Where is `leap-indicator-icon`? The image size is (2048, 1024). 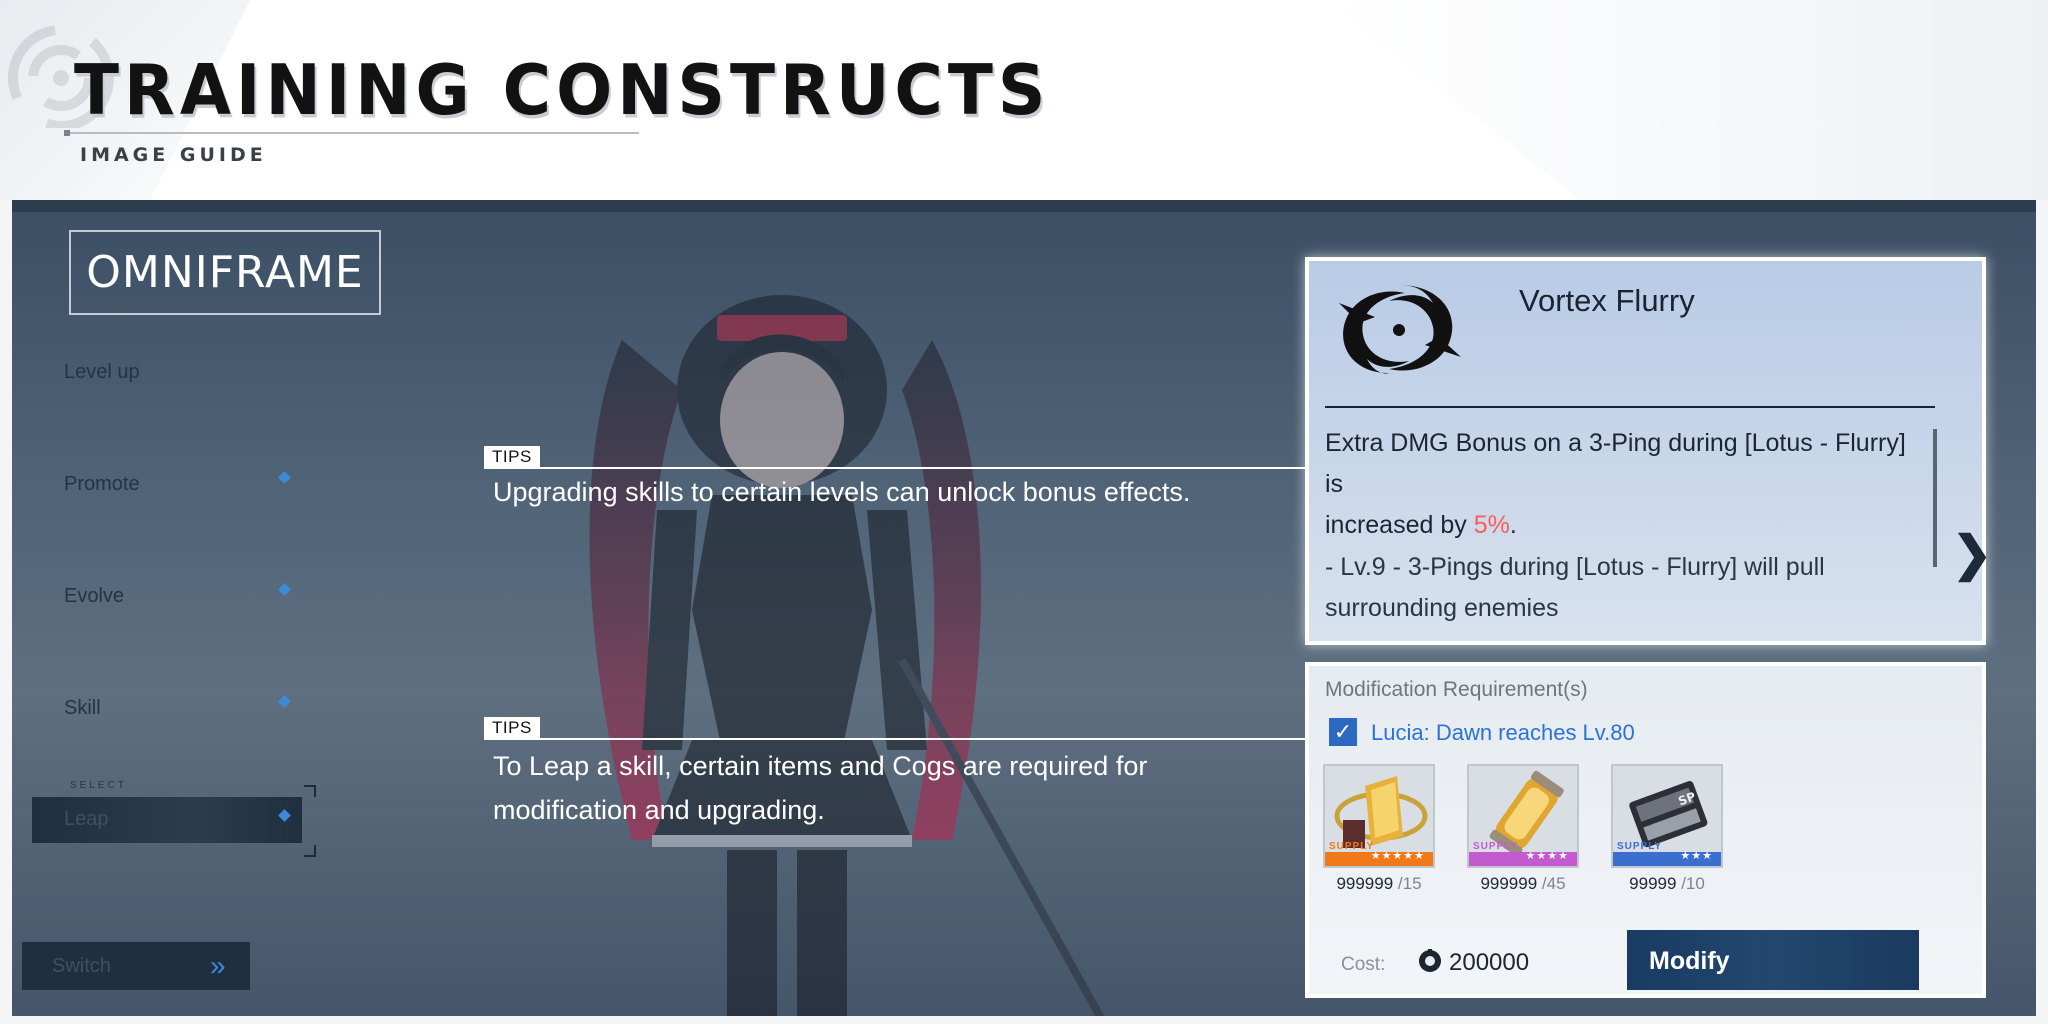
leap-indicator-icon is located at coordinates (284, 815).